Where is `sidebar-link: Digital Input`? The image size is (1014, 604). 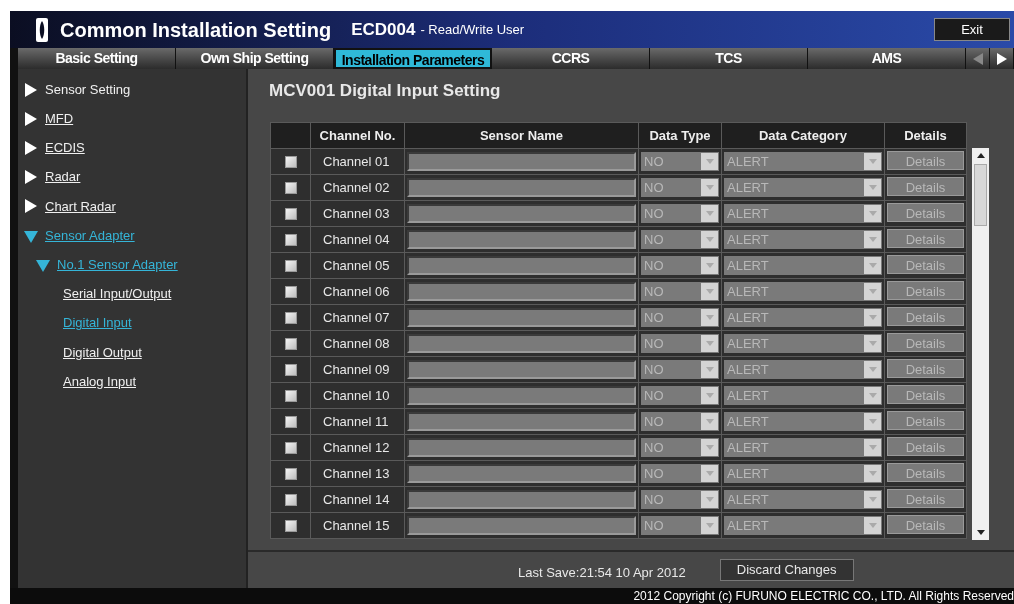
sidebar-link: Digital Input is located at coordinates (97, 323).